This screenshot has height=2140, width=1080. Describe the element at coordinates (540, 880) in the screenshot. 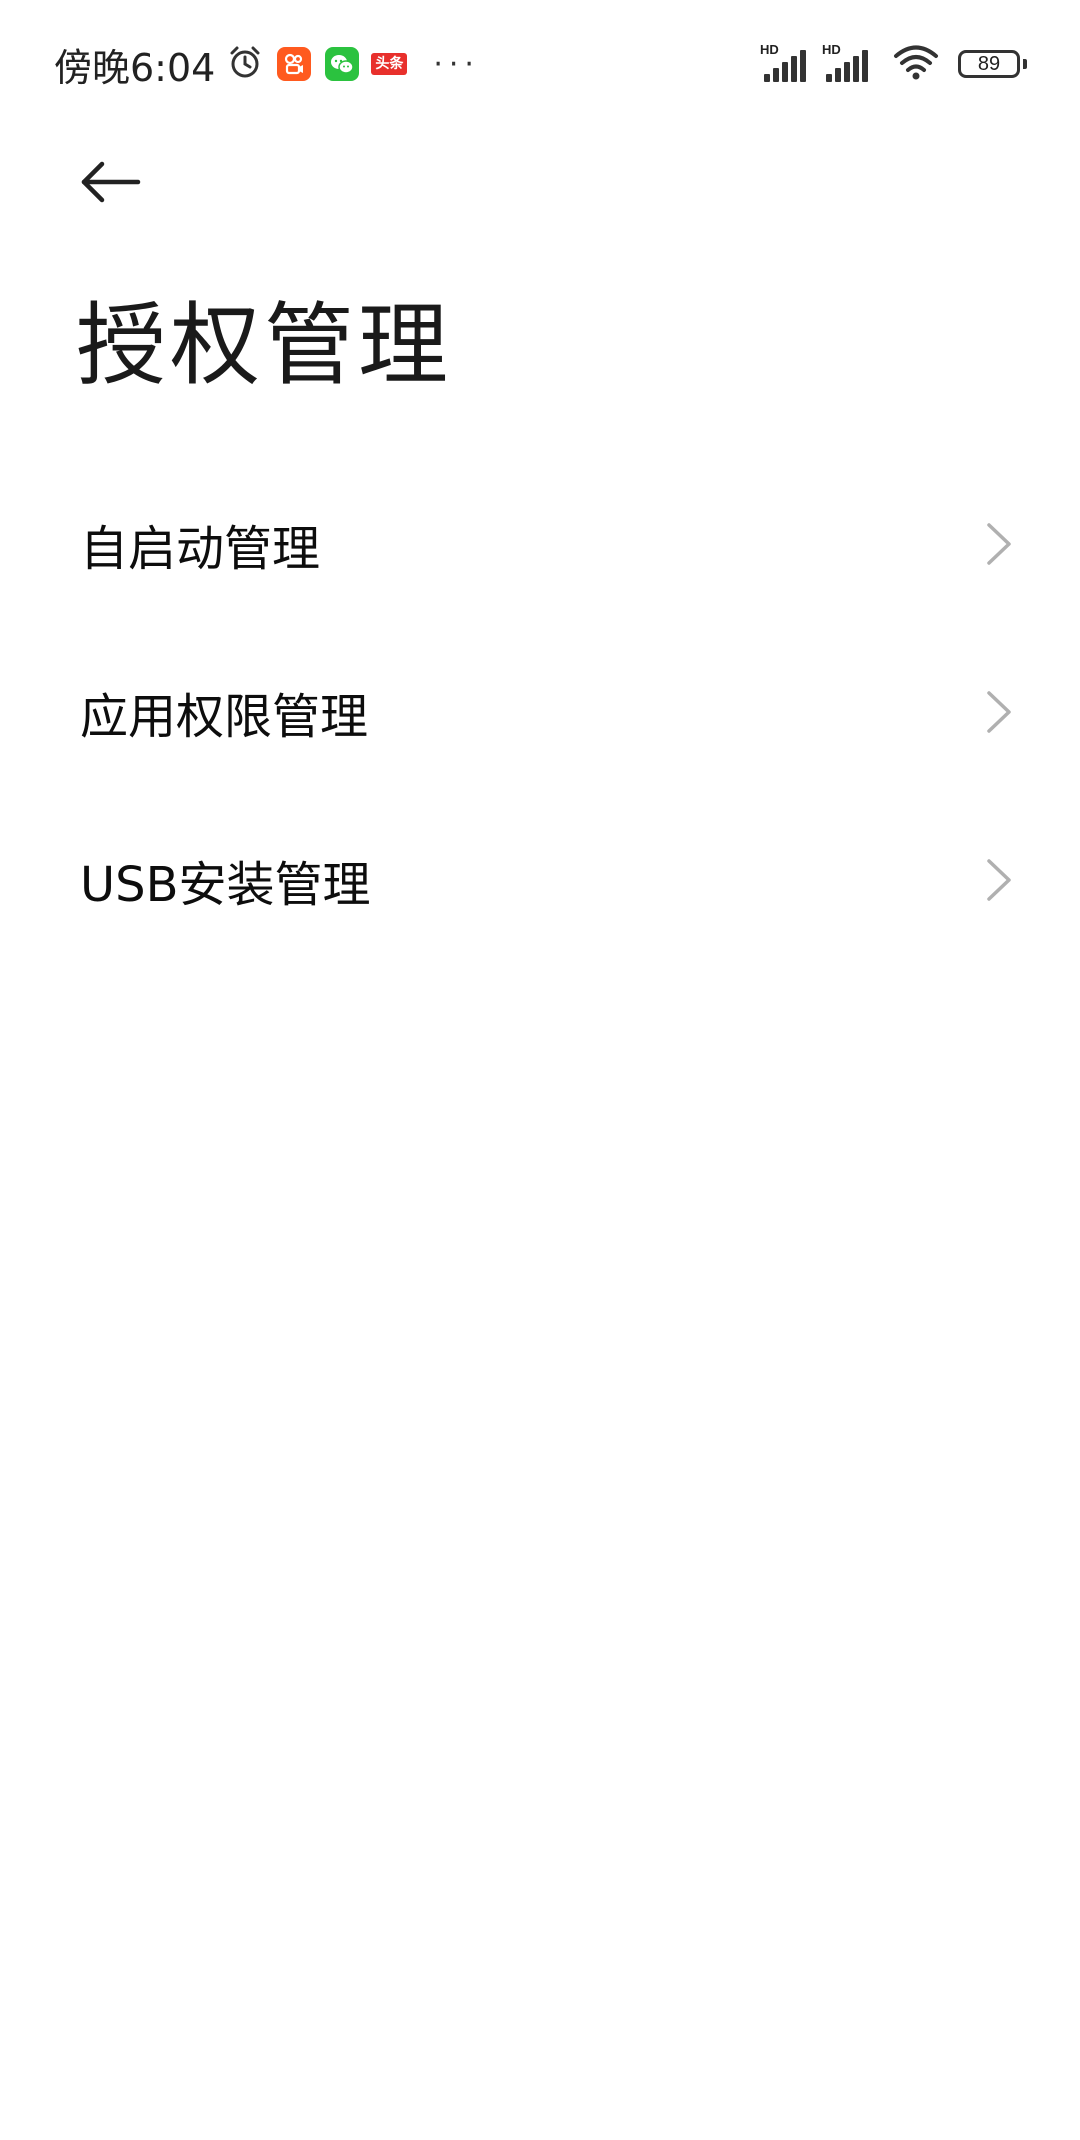

I see `list-item-usb-install-management: USB安装管理` at that location.